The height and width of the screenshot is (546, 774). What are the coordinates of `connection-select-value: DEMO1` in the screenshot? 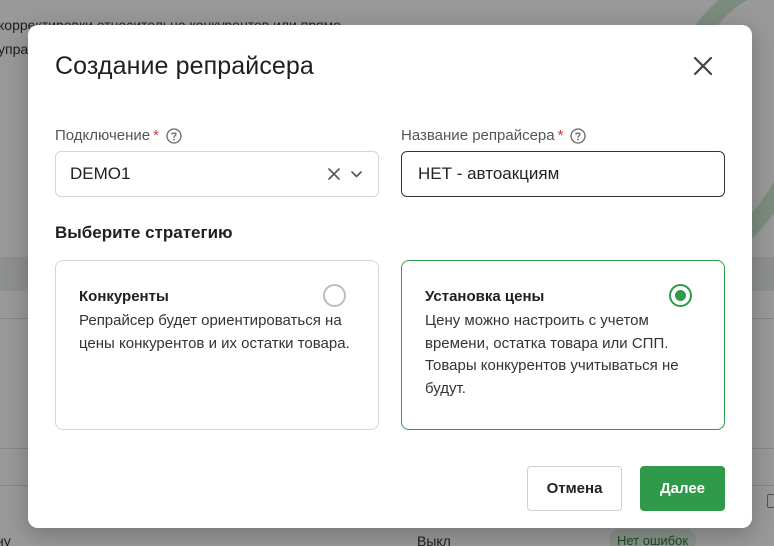 It's located at (100, 173).